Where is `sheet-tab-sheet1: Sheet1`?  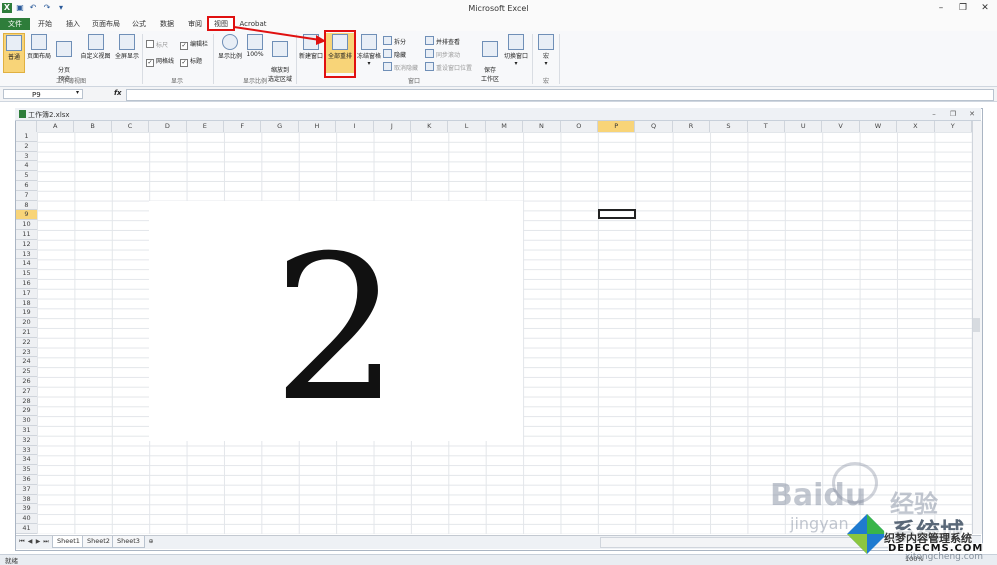
sheet-tab-sheet1: Sheet1 is located at coordinates (68, 542).